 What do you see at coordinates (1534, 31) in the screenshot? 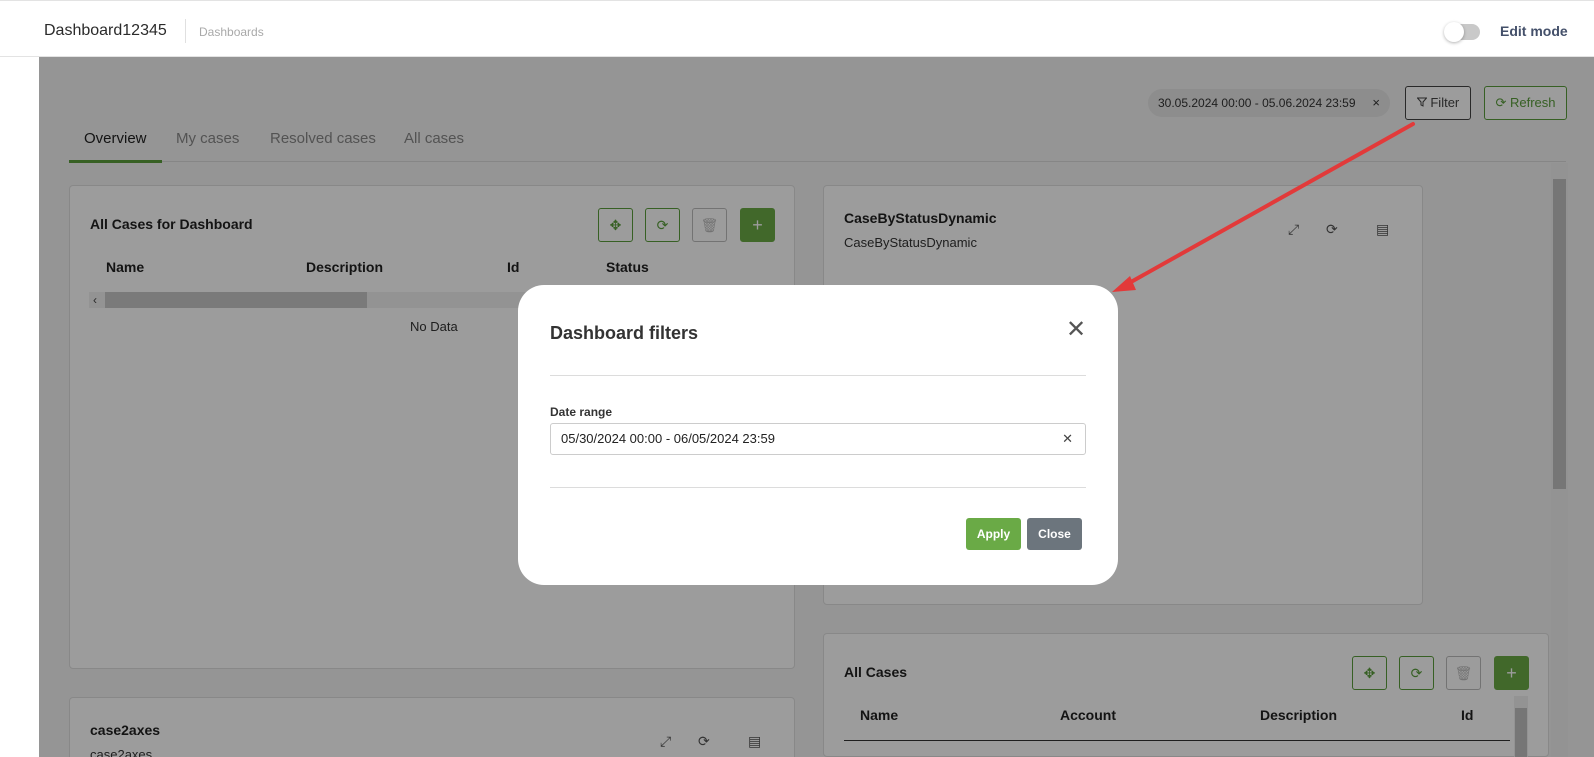
I see `edit-mode-label: Edit mode` at bounding box center [1534, 31].